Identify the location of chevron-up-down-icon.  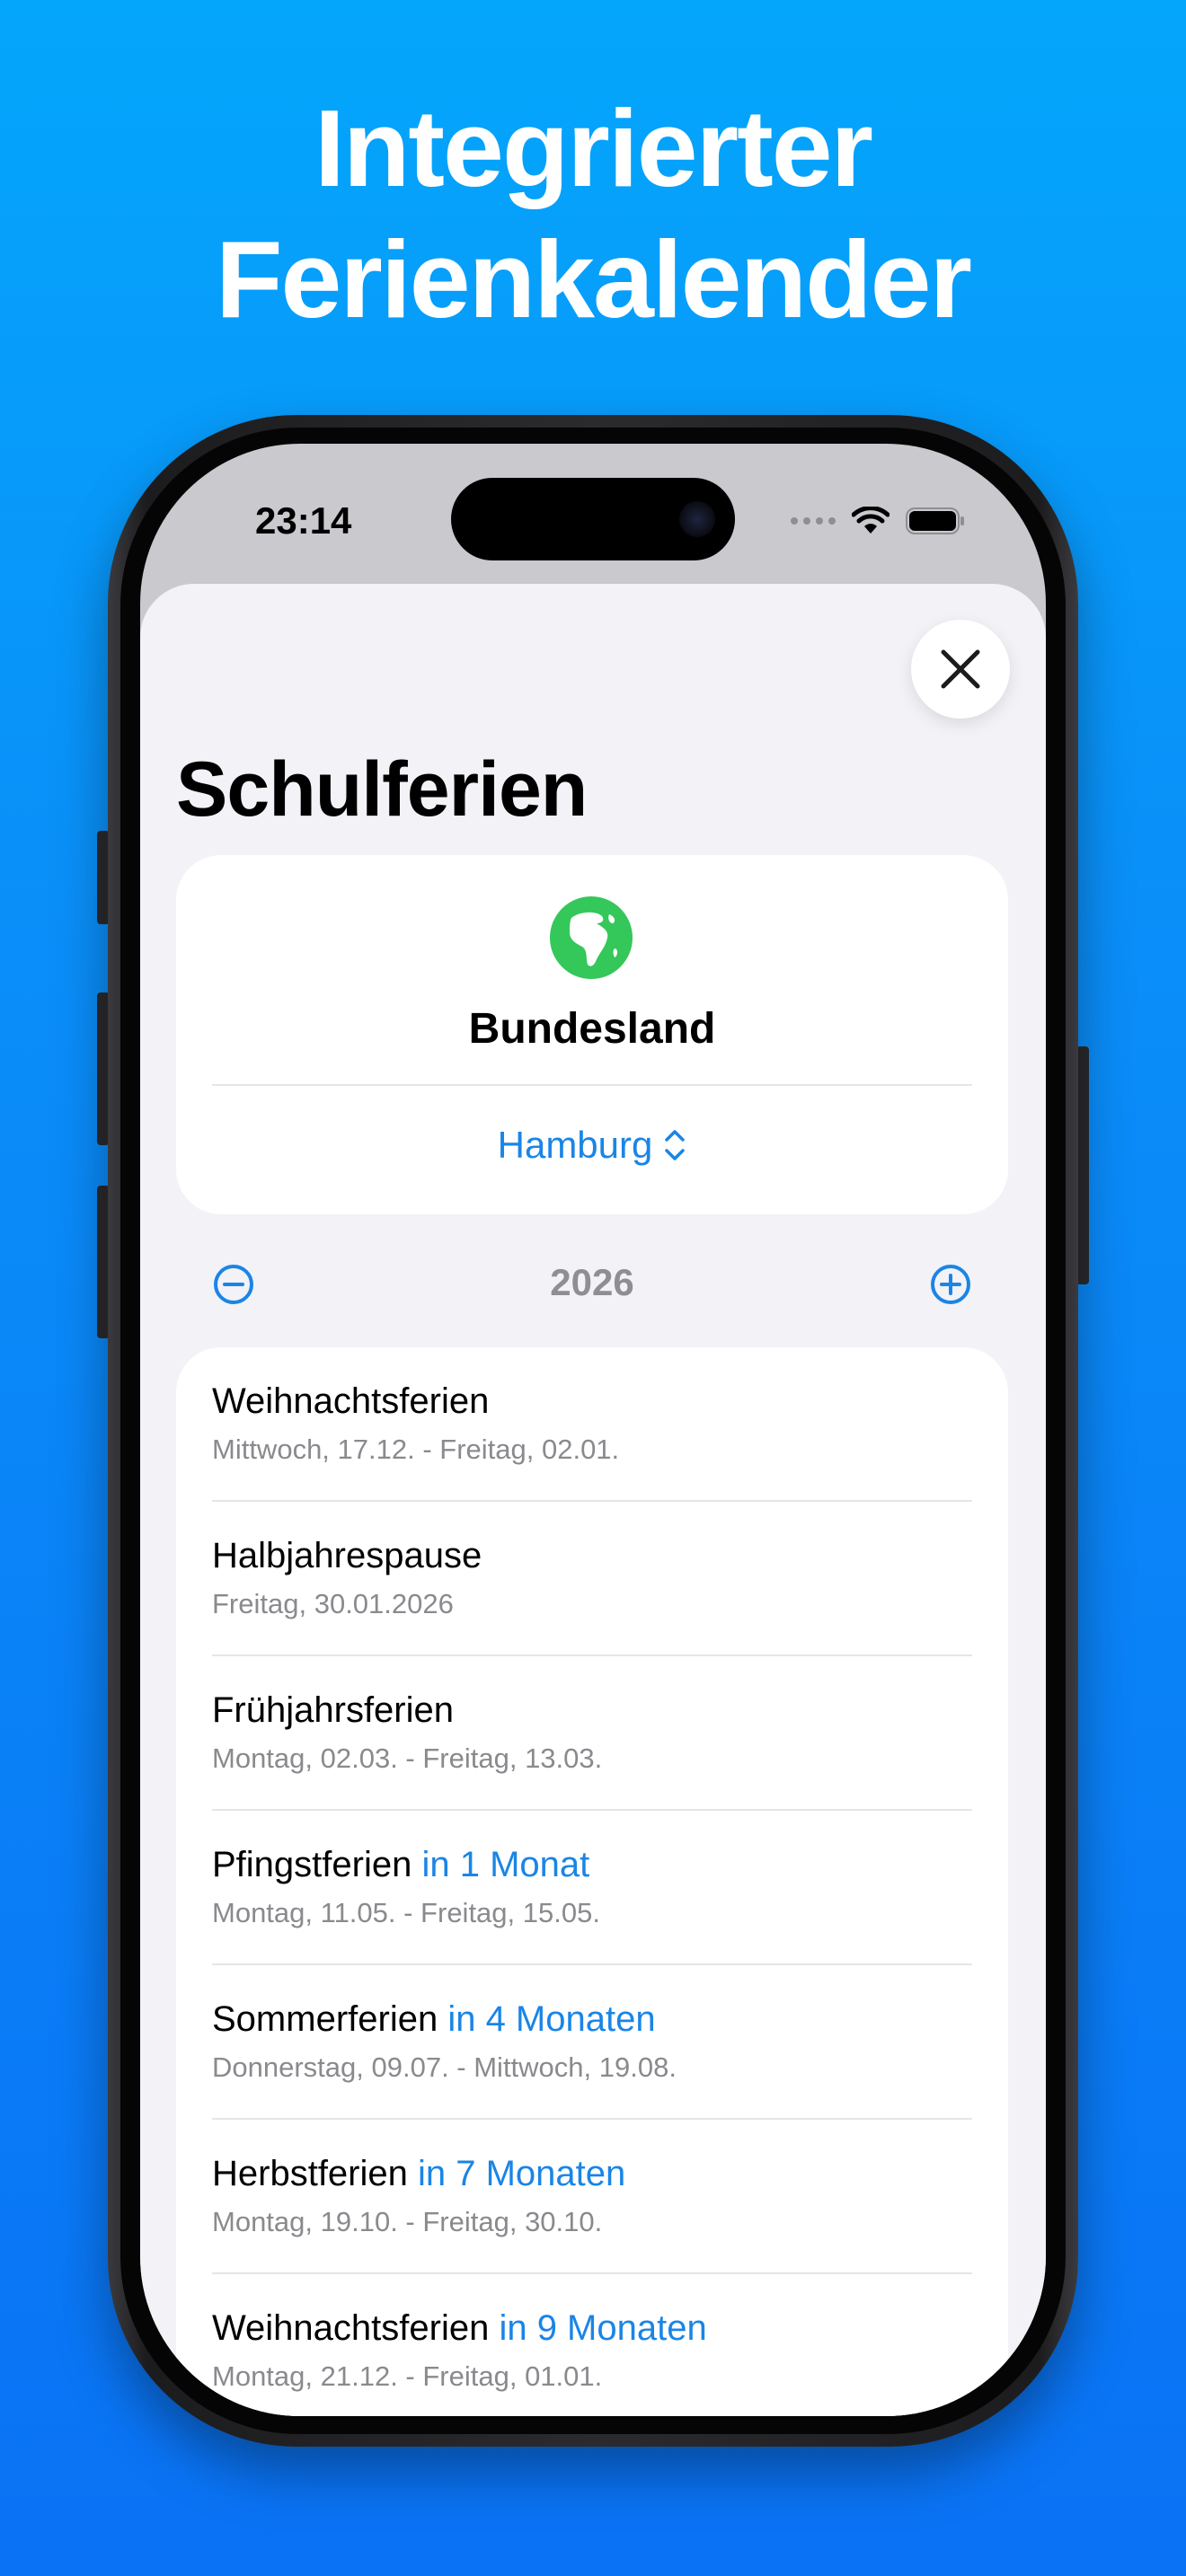
(675, 1145).